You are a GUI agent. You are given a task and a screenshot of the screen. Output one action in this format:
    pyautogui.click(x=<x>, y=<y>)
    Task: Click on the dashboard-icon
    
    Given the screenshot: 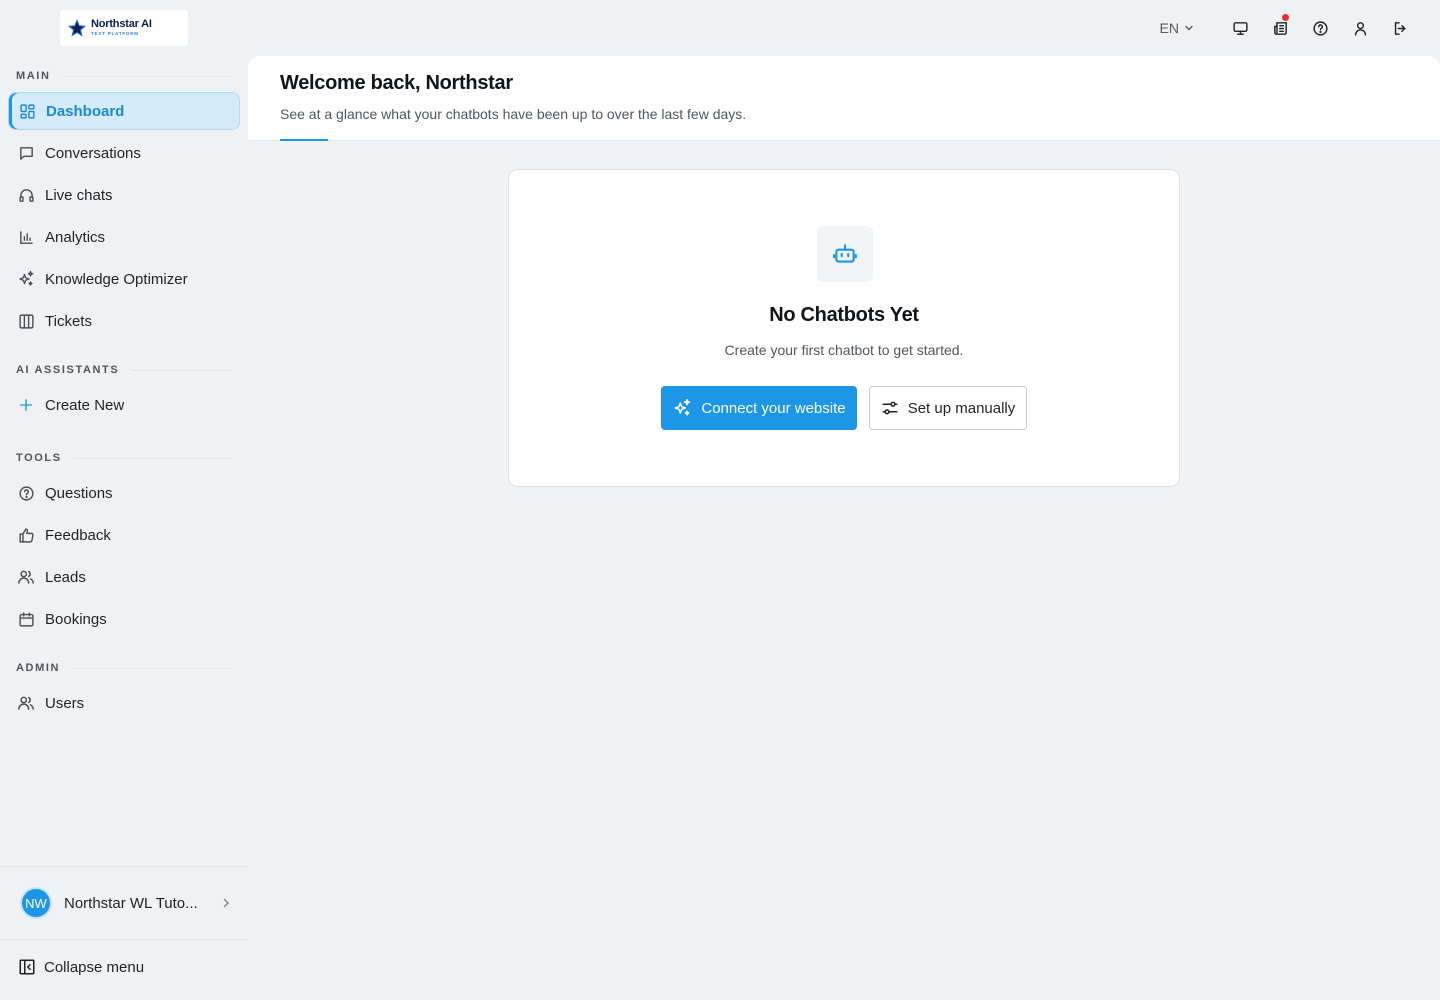 What is the action you would take?
    pyautogui.click(x=27, y=111)
    